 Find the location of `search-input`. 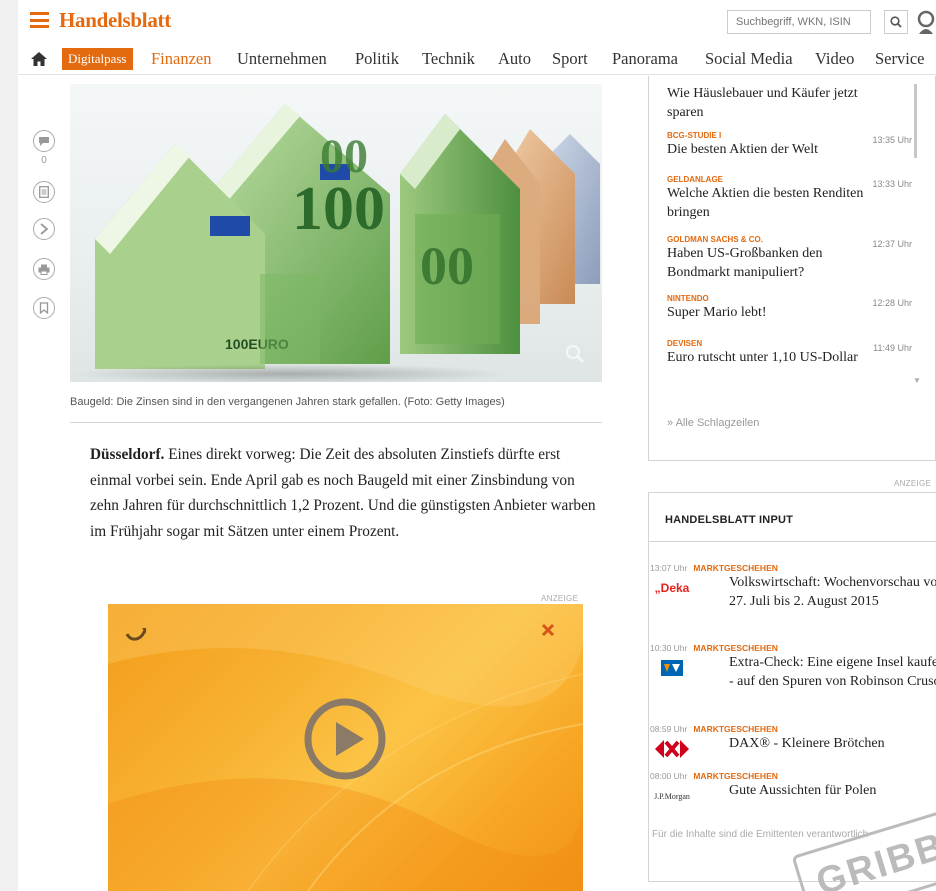

search-input is located at coordinates (799, 22).